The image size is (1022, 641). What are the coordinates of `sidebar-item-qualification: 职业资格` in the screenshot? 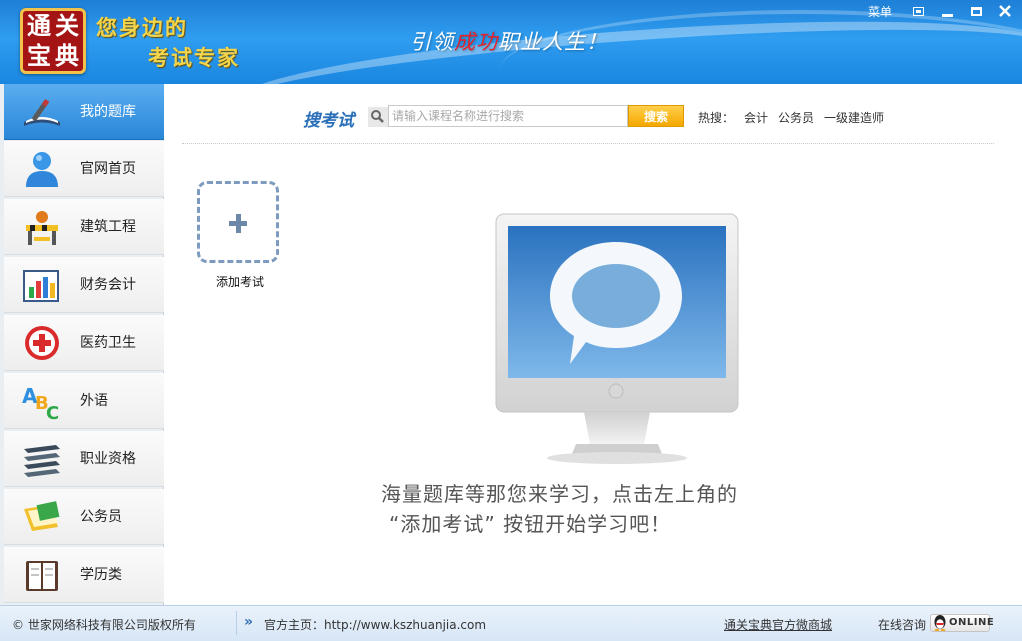 It's located at (84, 459).